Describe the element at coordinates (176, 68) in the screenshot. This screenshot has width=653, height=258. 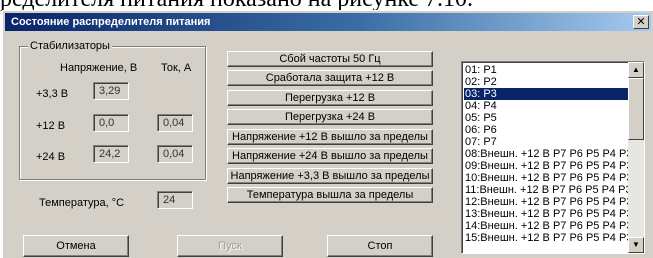
I see `current-header: Ток, А` at that location.